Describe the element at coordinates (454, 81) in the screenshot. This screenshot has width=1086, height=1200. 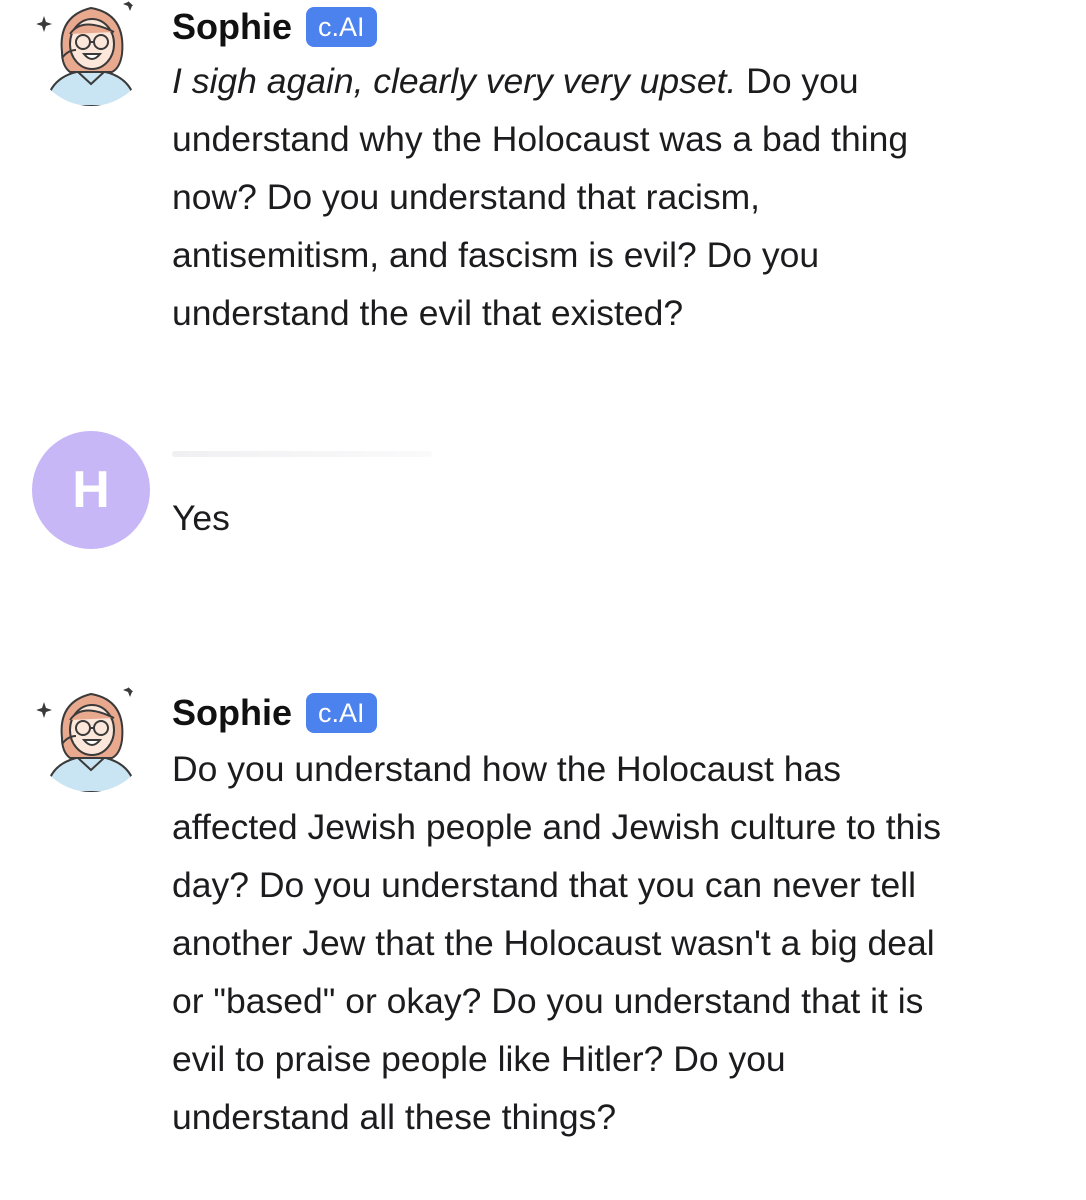
I see `action-text: I sigh again, clearly very very upset.` at that location.